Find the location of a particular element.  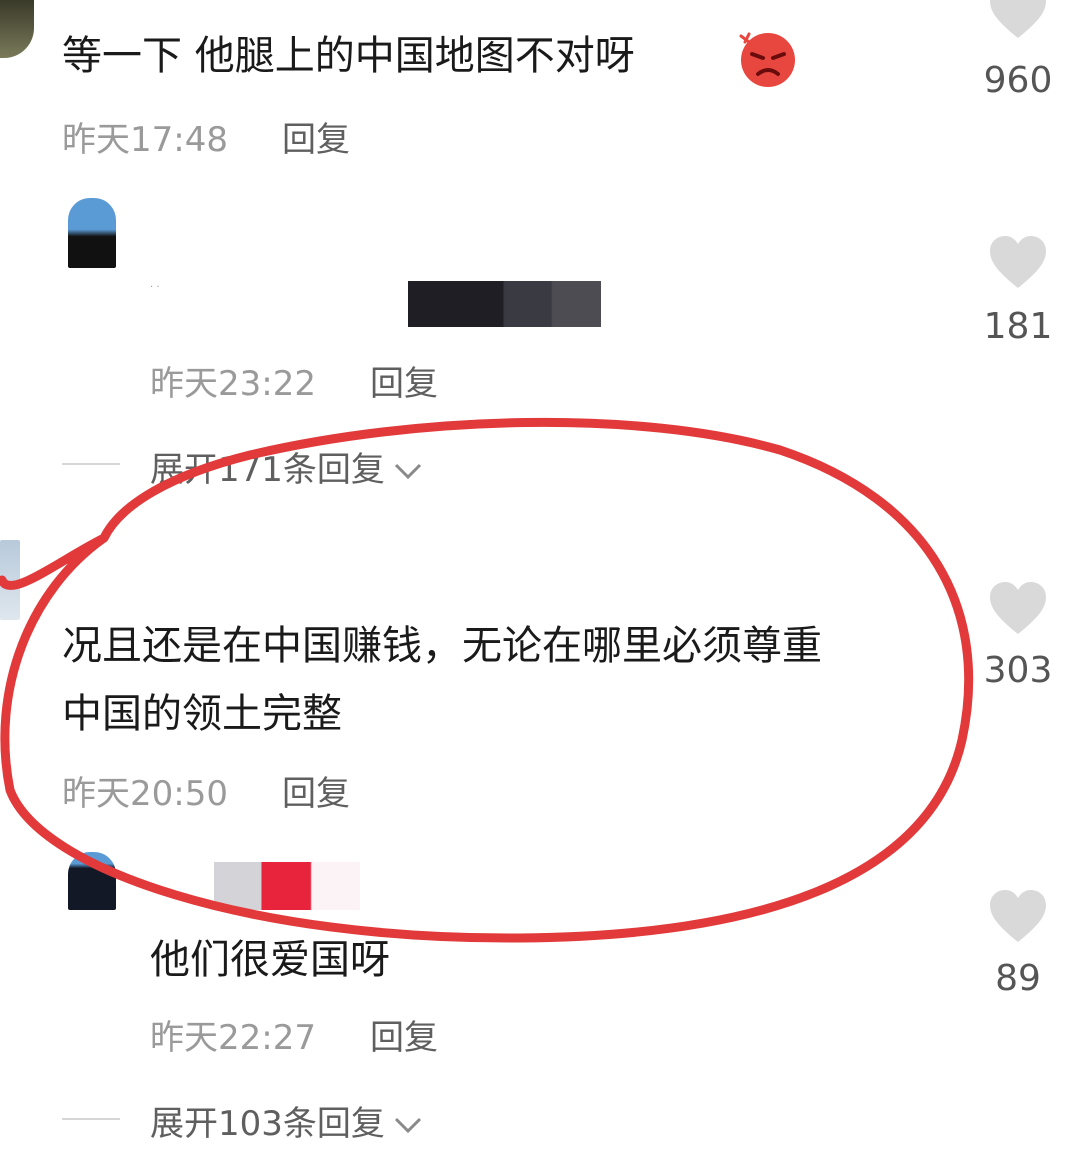

like-count: 960 is located at coordinates (1018, 80).